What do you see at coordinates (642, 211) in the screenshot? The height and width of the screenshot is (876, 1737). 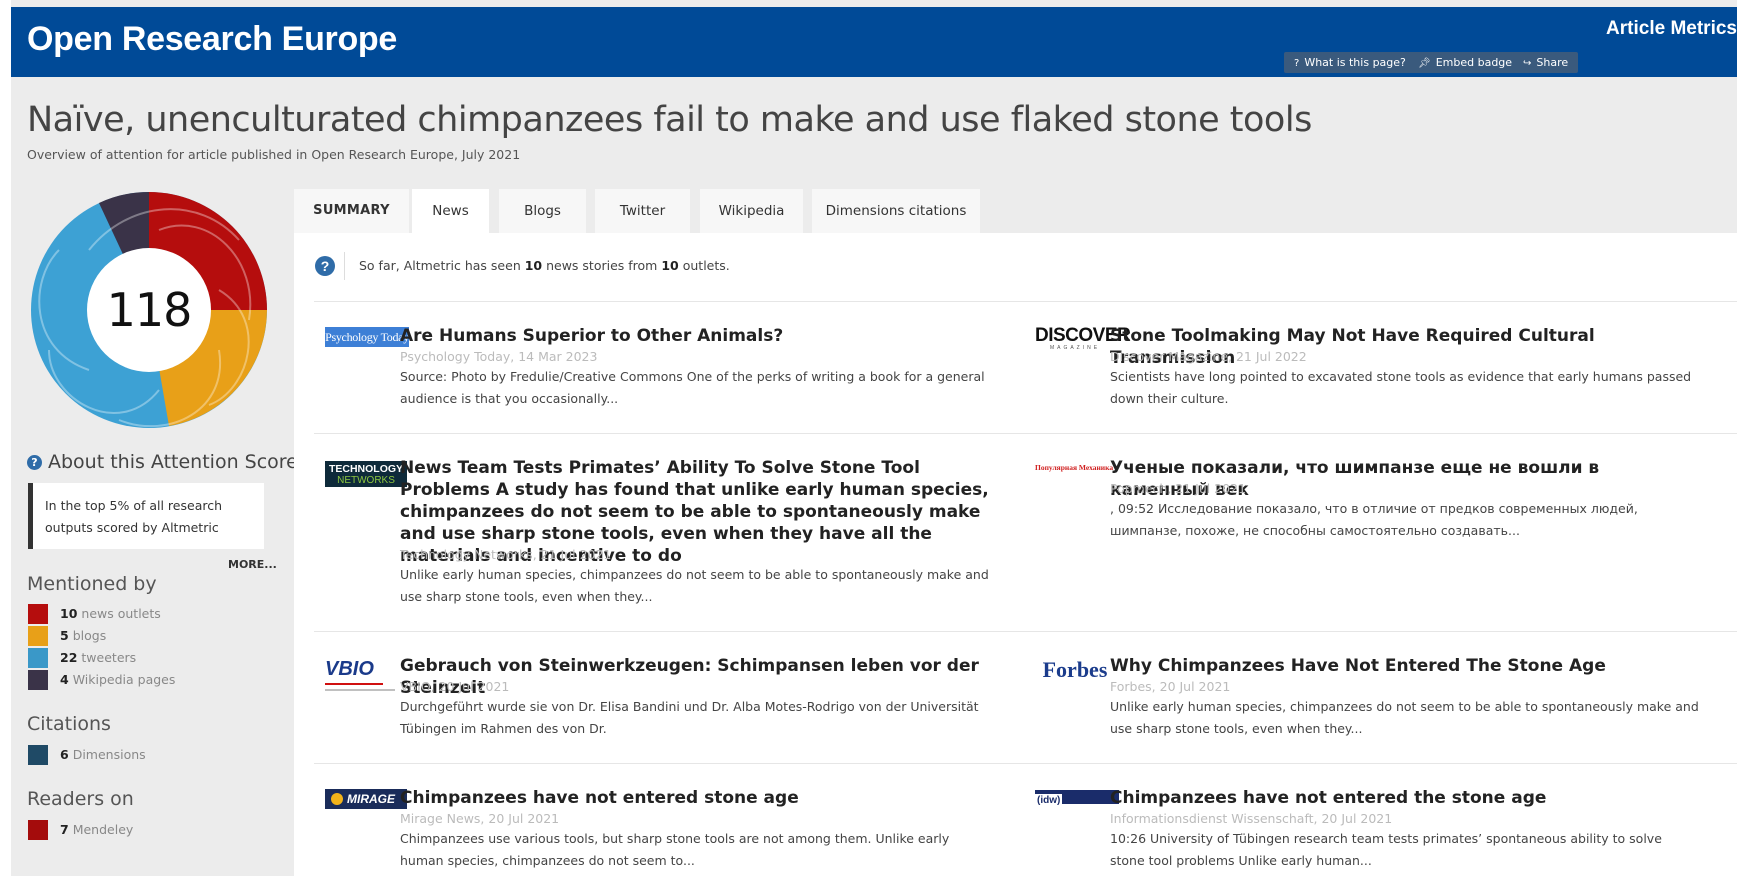 I see `tab-twitter: Twitter` at bounding box center [642, 211].